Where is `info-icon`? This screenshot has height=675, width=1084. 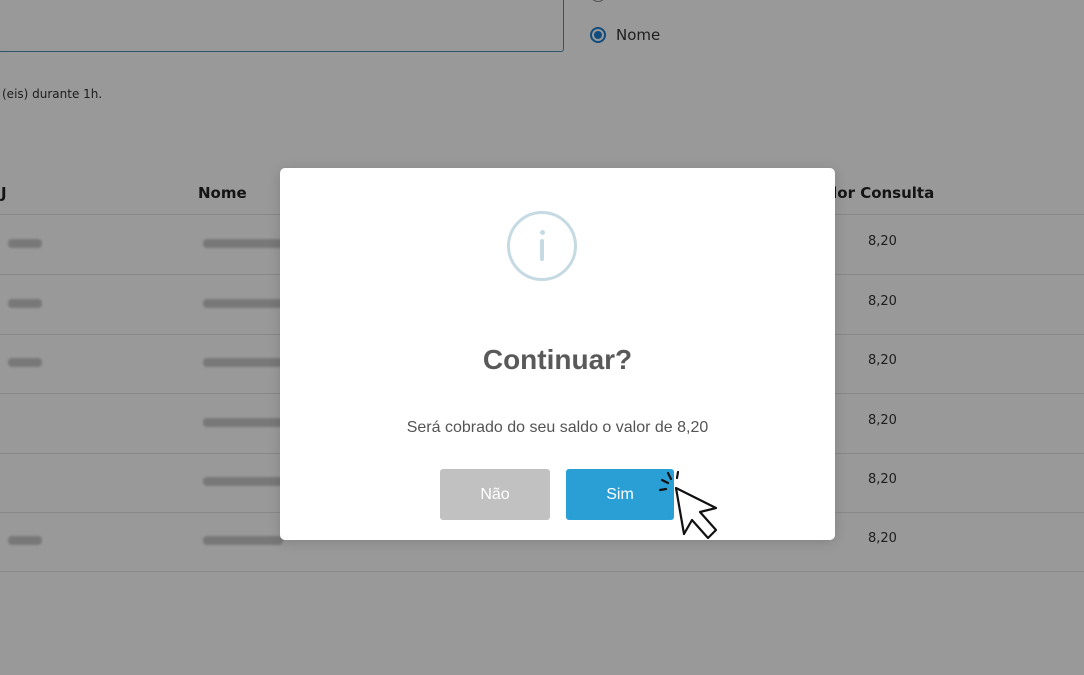
info-icon is located at coordinates (542, 246).